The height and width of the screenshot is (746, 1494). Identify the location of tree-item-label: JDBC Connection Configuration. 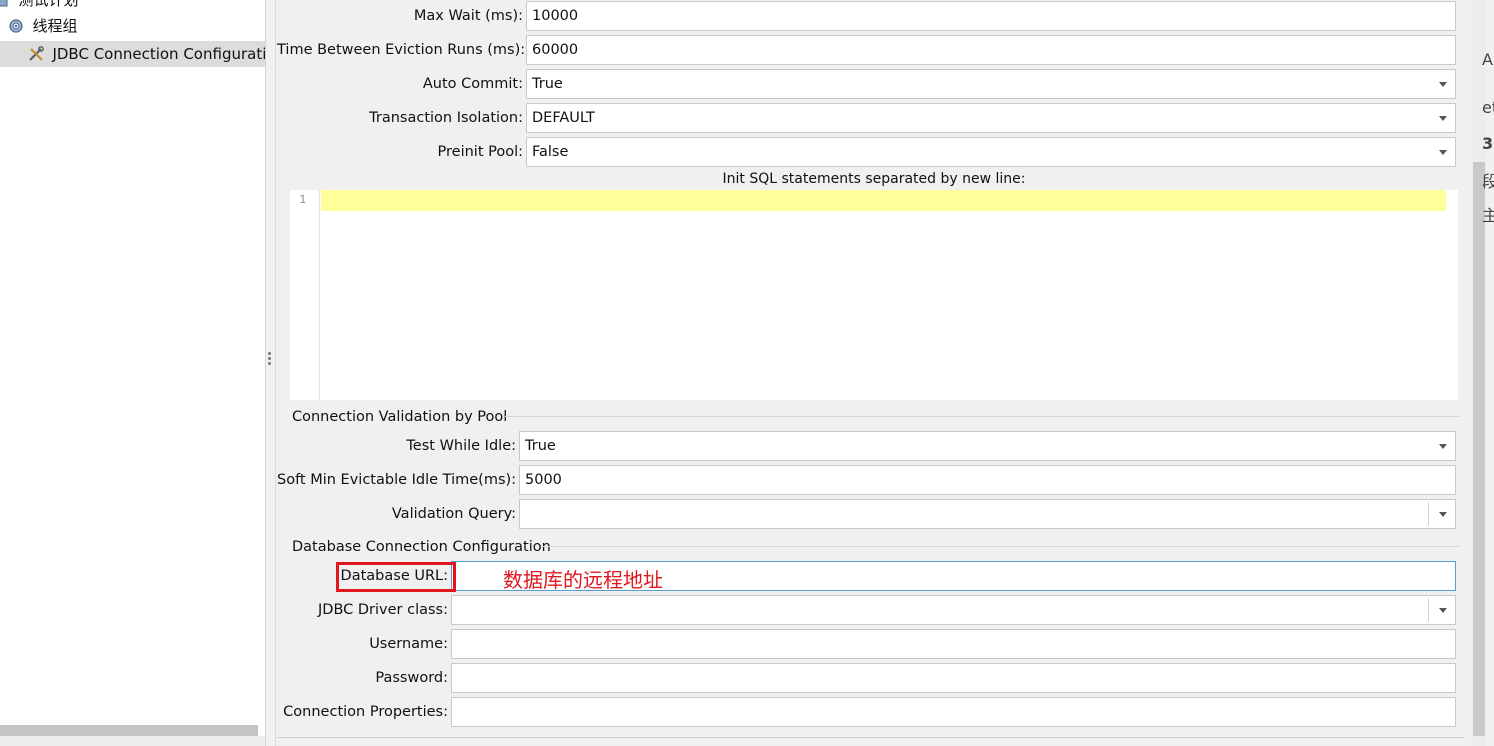
(159, 54).